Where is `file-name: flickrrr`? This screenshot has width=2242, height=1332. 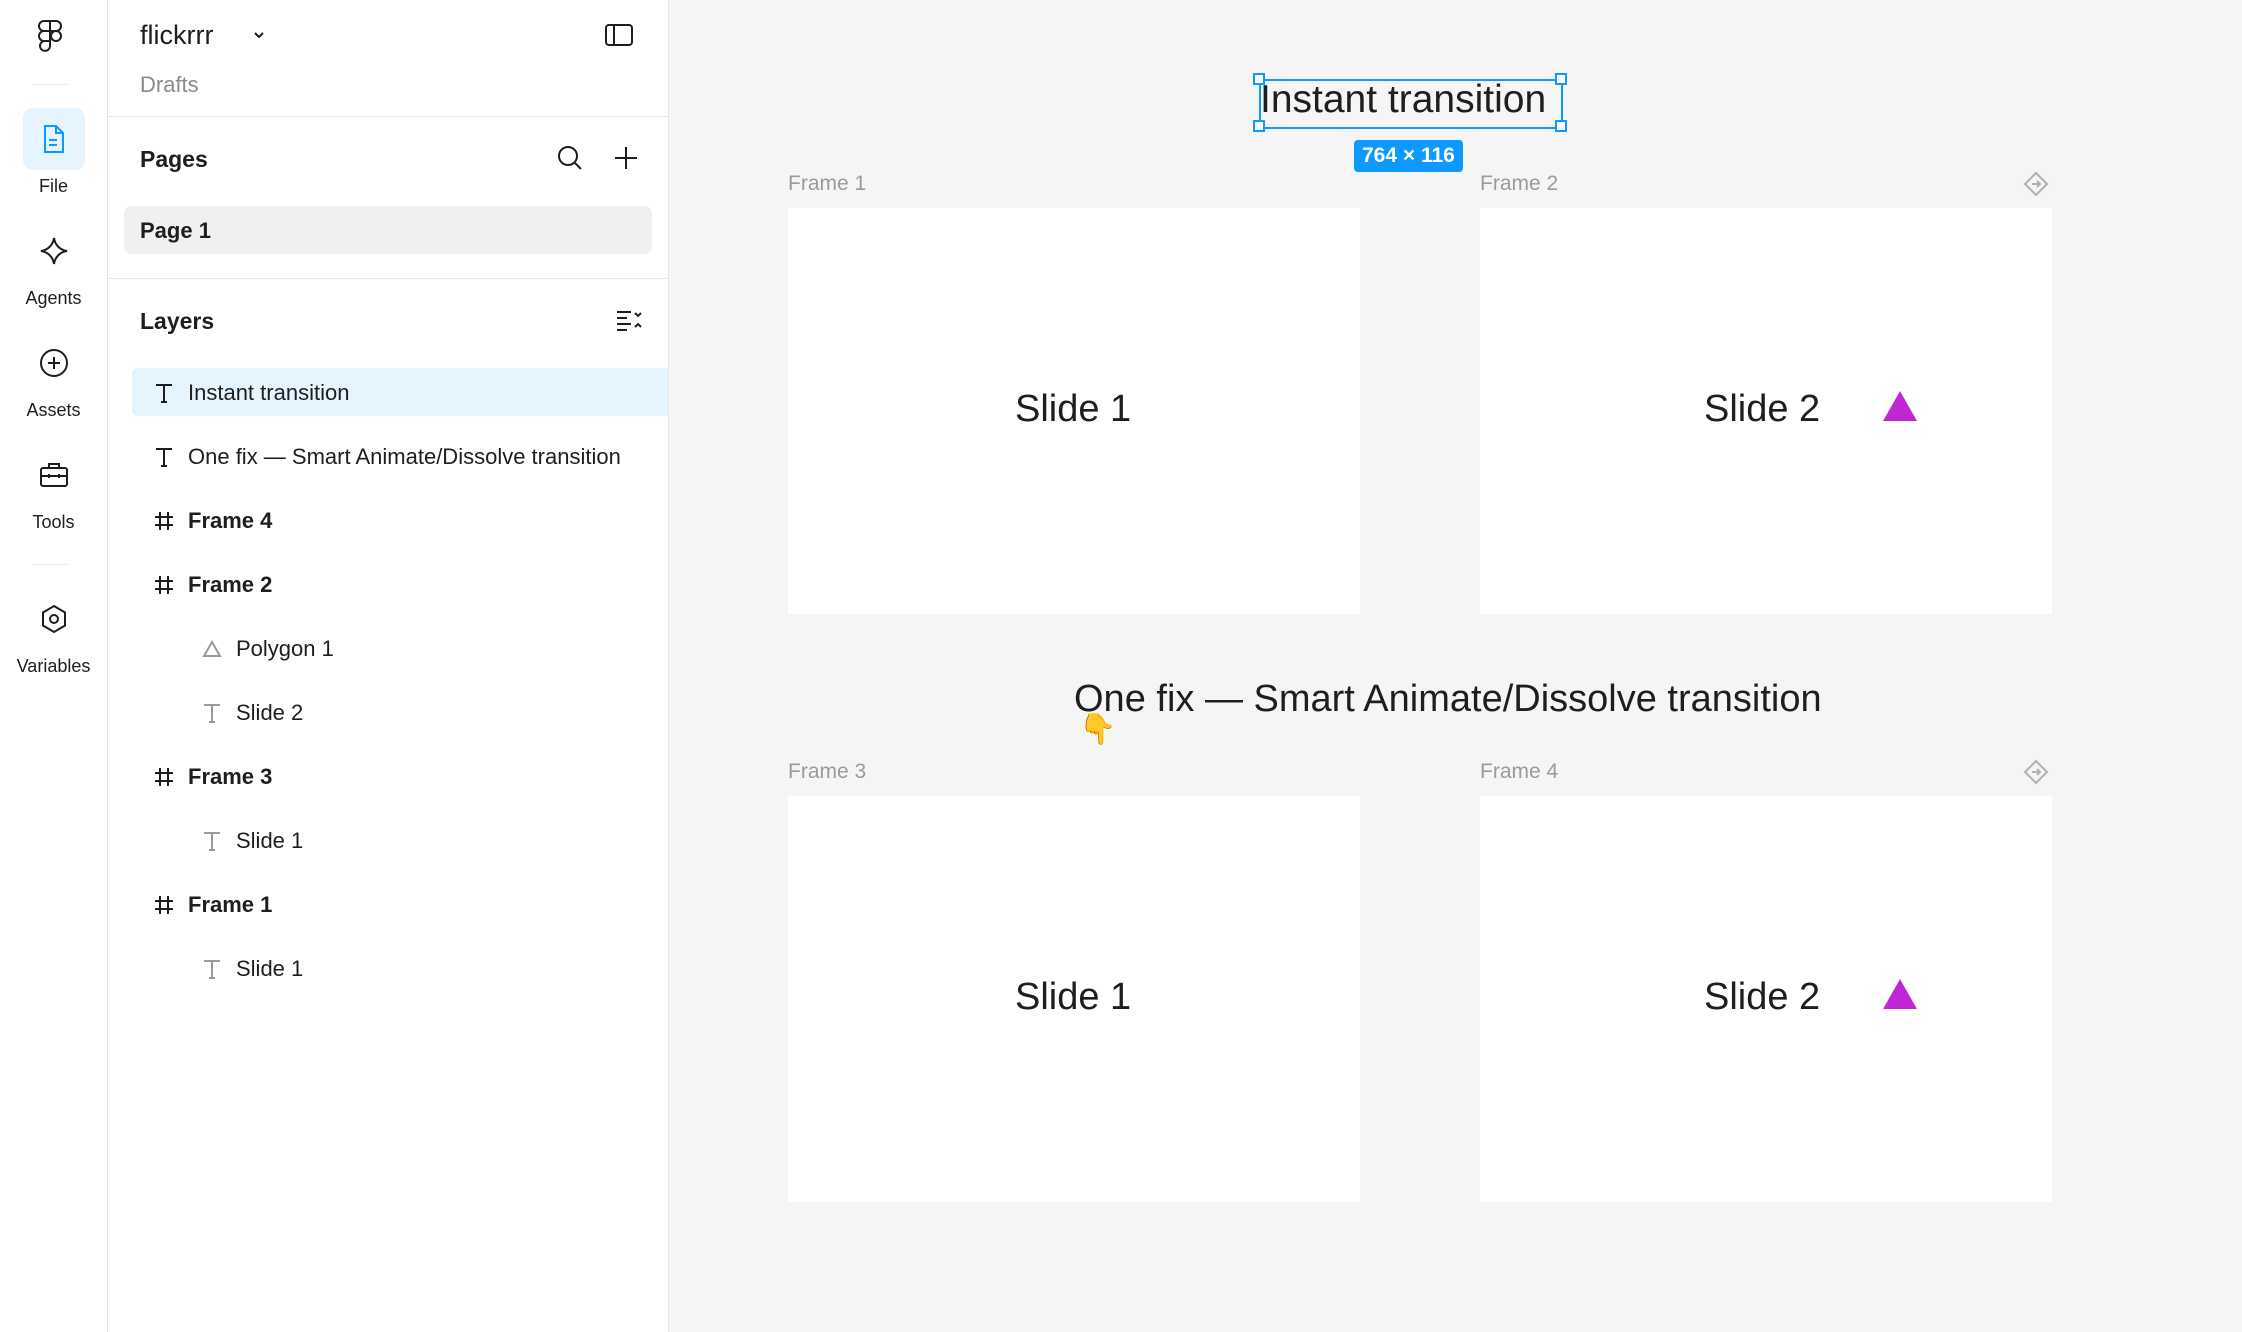 file-name: flickrrr is located at coordinates (176, 35).